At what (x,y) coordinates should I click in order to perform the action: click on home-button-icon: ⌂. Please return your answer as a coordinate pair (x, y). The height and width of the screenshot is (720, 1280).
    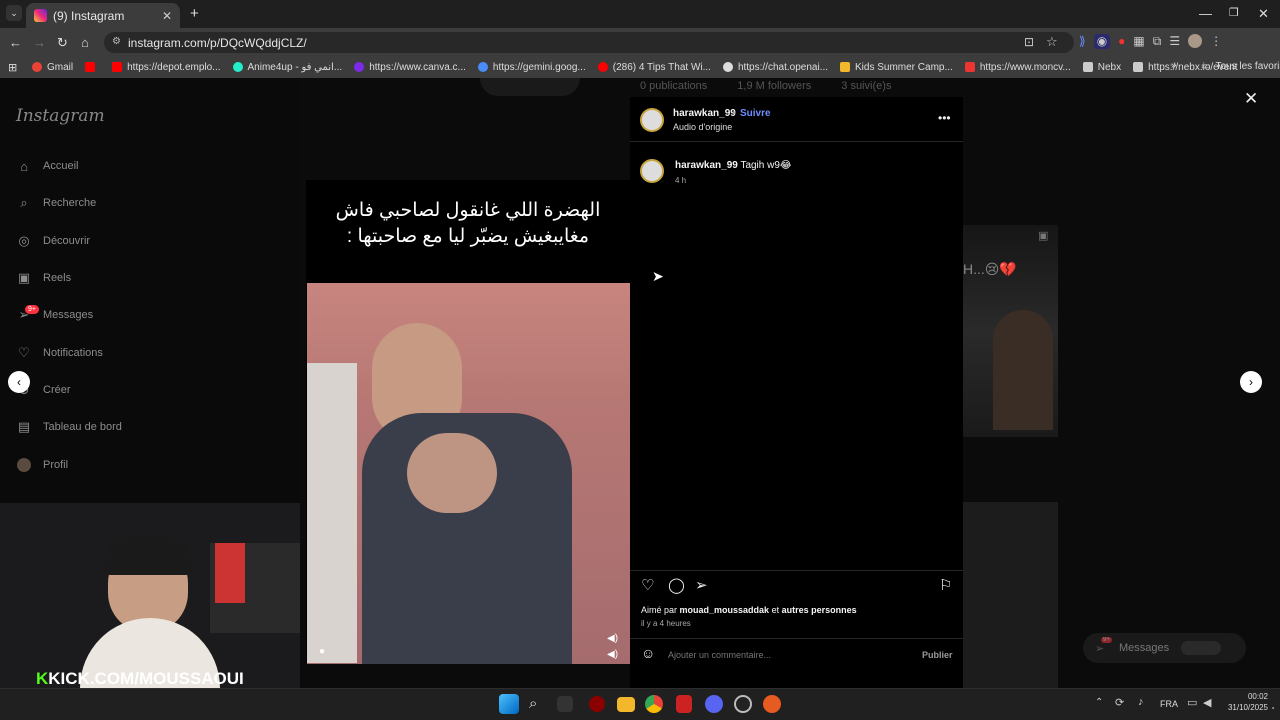
    Looking at the image, I should click on (85, 42).